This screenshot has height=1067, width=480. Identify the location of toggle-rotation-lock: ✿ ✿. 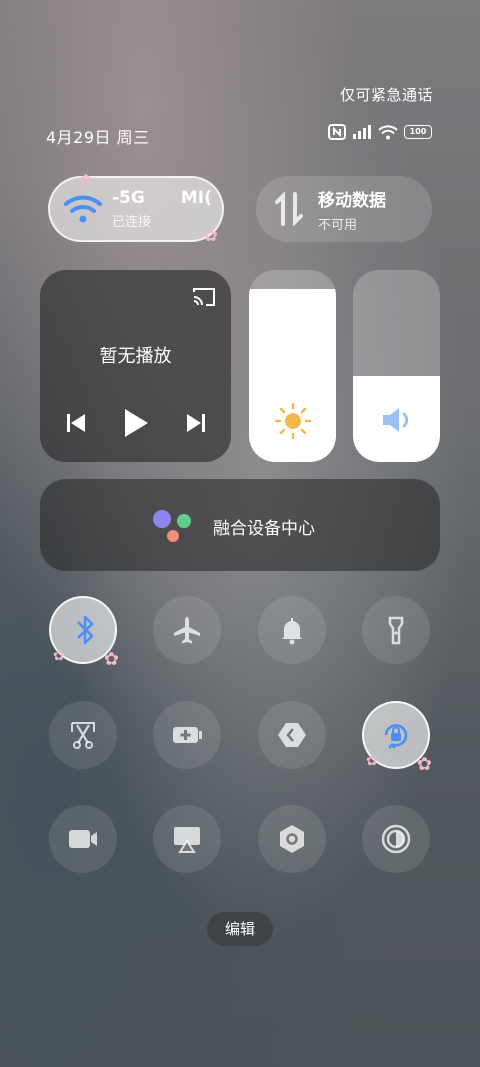
(397, 738).